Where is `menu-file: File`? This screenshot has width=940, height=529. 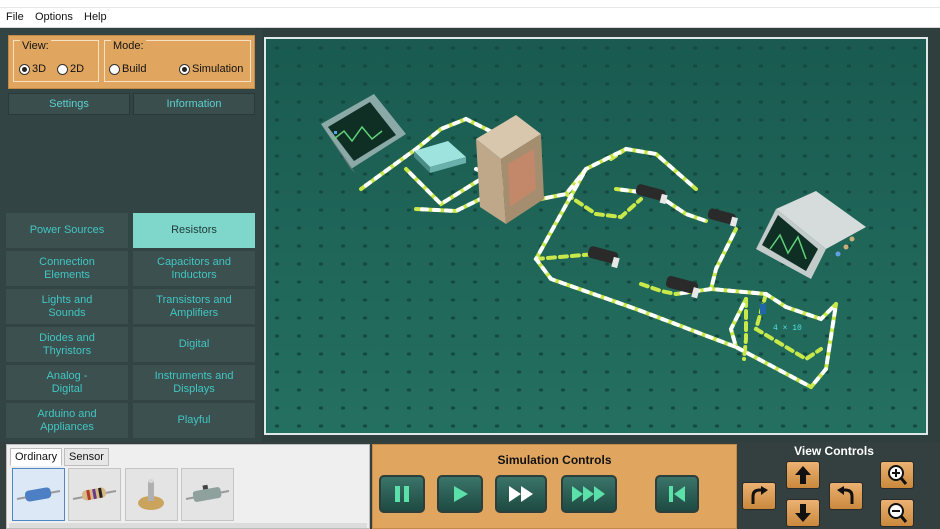
menu-file: File is located at coordinates (15, 17).